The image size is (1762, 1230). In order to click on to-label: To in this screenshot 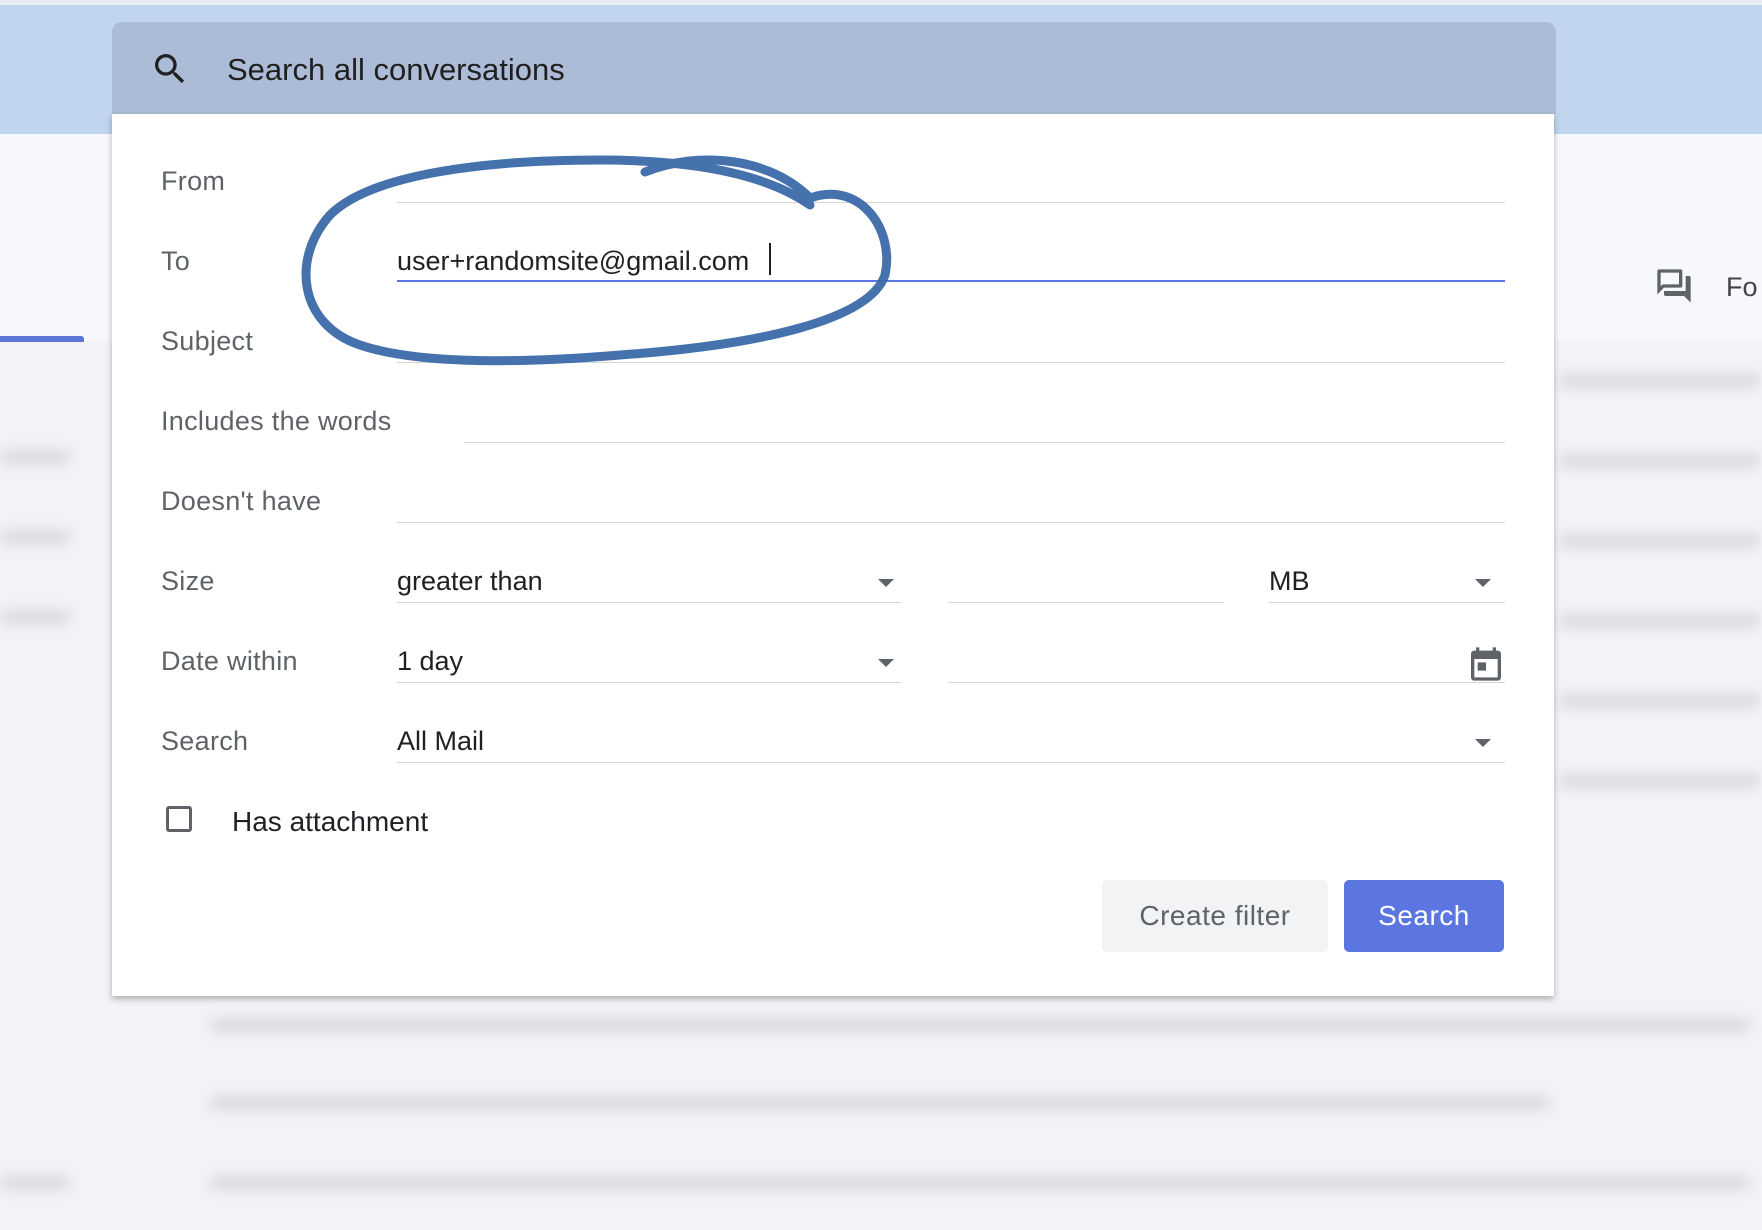, I will do `click(176, 261)`.